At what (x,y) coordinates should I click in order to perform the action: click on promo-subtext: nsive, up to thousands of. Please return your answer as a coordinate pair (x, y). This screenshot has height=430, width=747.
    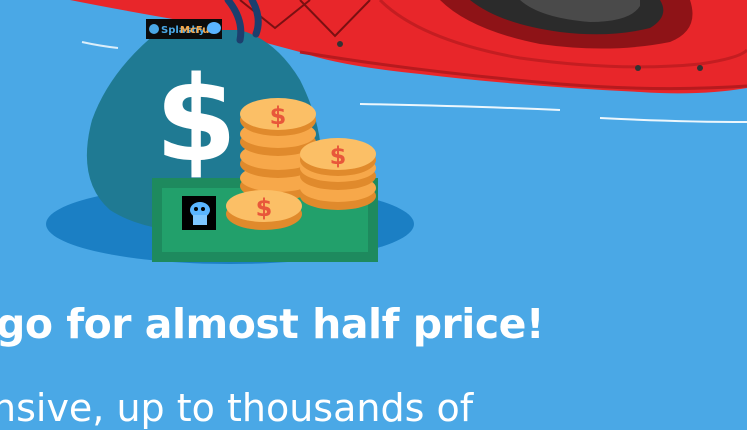
    Looking at the image, I should click on (237, 408).